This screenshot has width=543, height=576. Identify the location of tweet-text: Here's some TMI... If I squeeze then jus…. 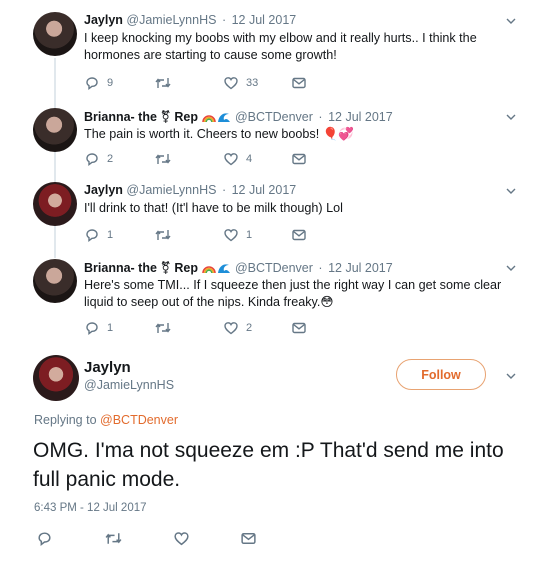
(293, 293).